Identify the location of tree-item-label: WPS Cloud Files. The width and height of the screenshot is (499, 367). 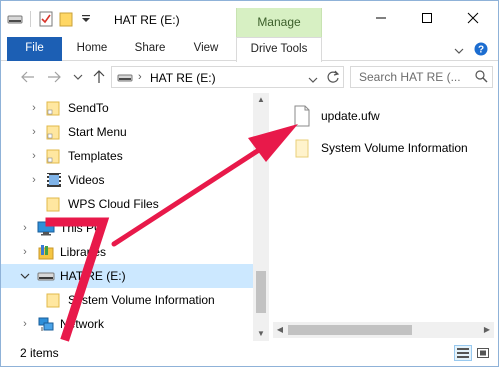
(113, 204).